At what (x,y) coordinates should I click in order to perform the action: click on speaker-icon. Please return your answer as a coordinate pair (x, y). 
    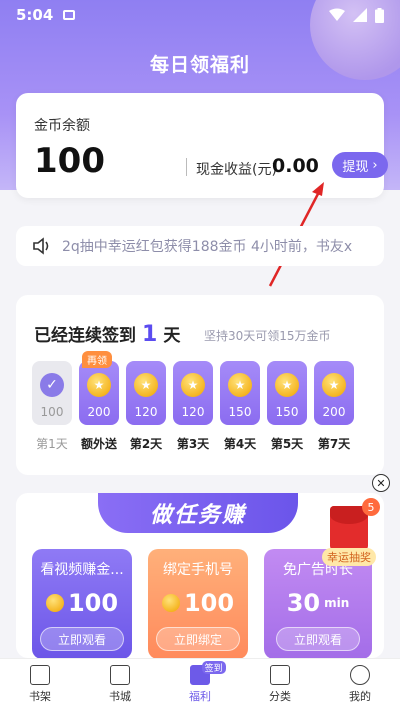
    Looking at the image, I should click on (41, 246).